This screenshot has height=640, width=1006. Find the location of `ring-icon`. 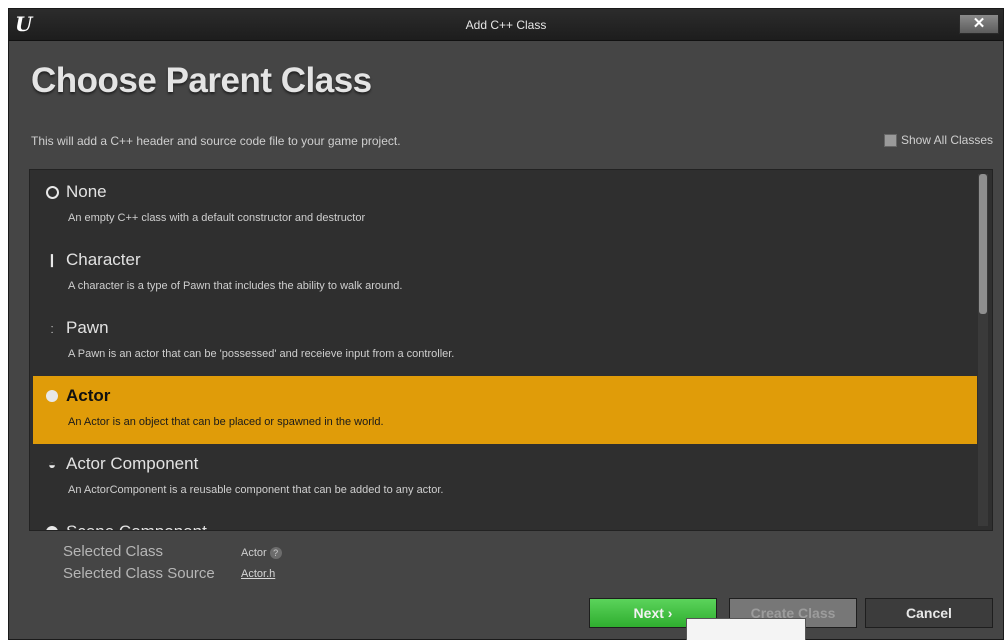

ring-icon is located at coordinates (52, 192).